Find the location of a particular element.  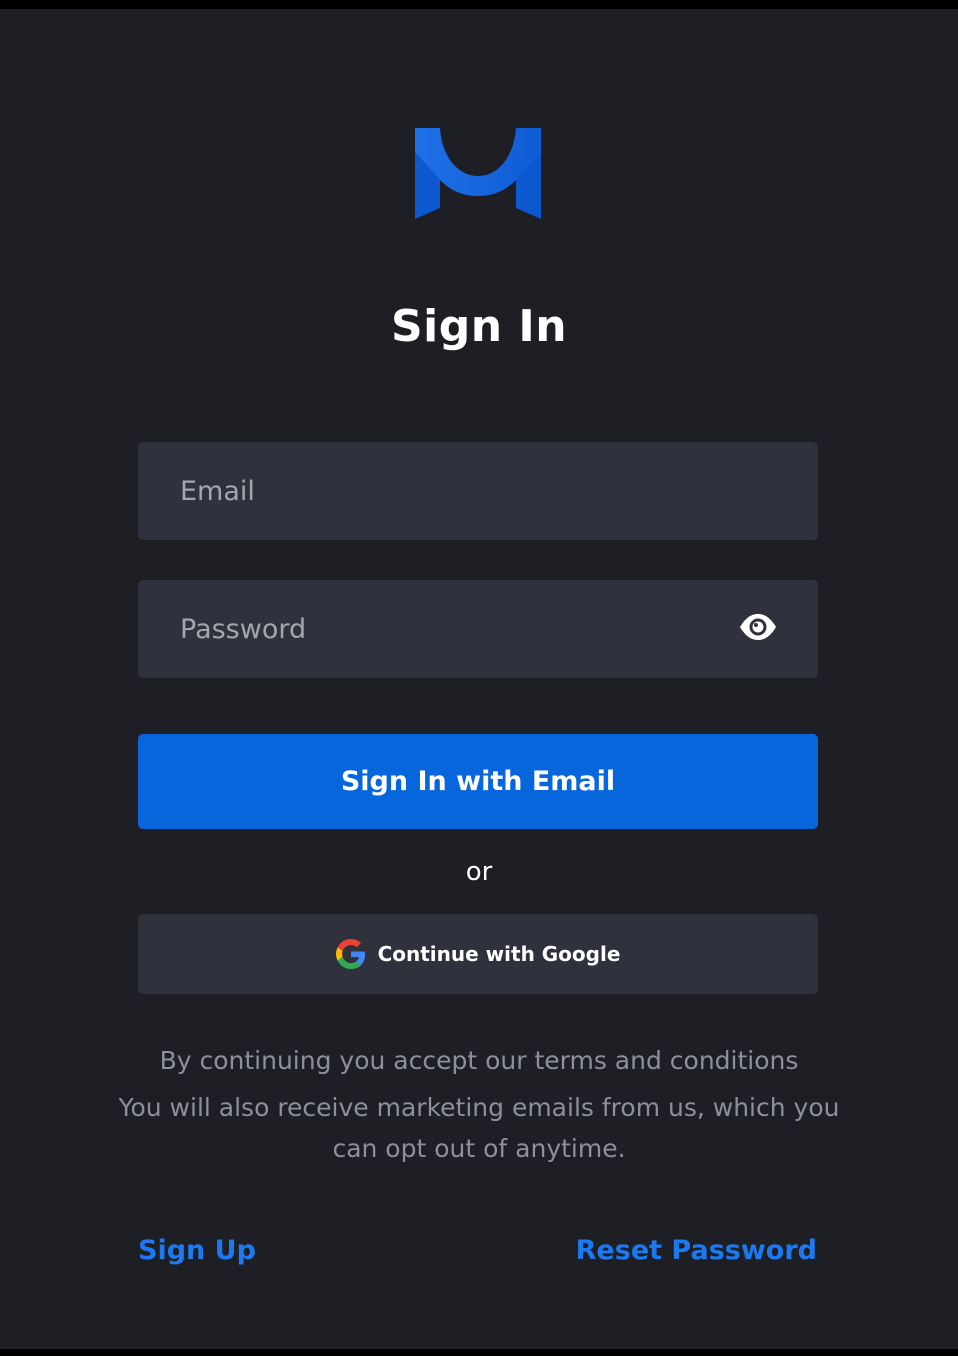

google-button-label: Continue with Google is located at coordinates (499, 954).